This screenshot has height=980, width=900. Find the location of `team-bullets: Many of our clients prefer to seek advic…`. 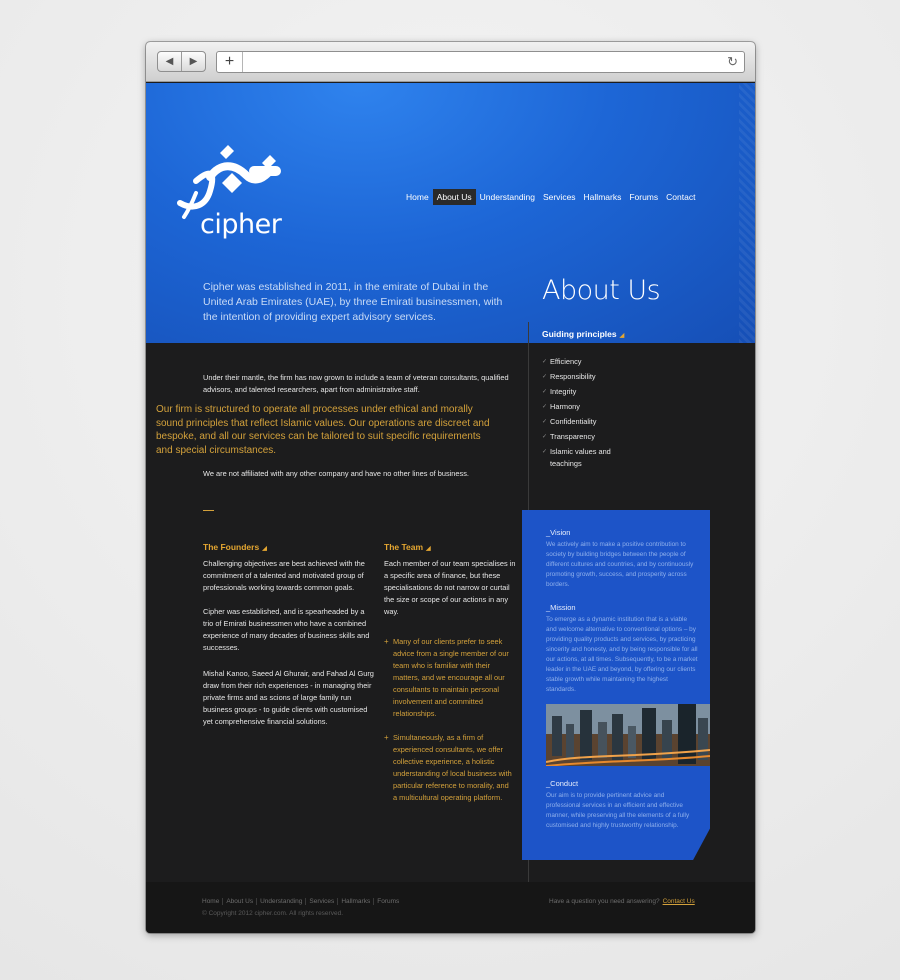

team-bullets: Many of our clients prefer to seek advic… is located at coordinates (449, 726).